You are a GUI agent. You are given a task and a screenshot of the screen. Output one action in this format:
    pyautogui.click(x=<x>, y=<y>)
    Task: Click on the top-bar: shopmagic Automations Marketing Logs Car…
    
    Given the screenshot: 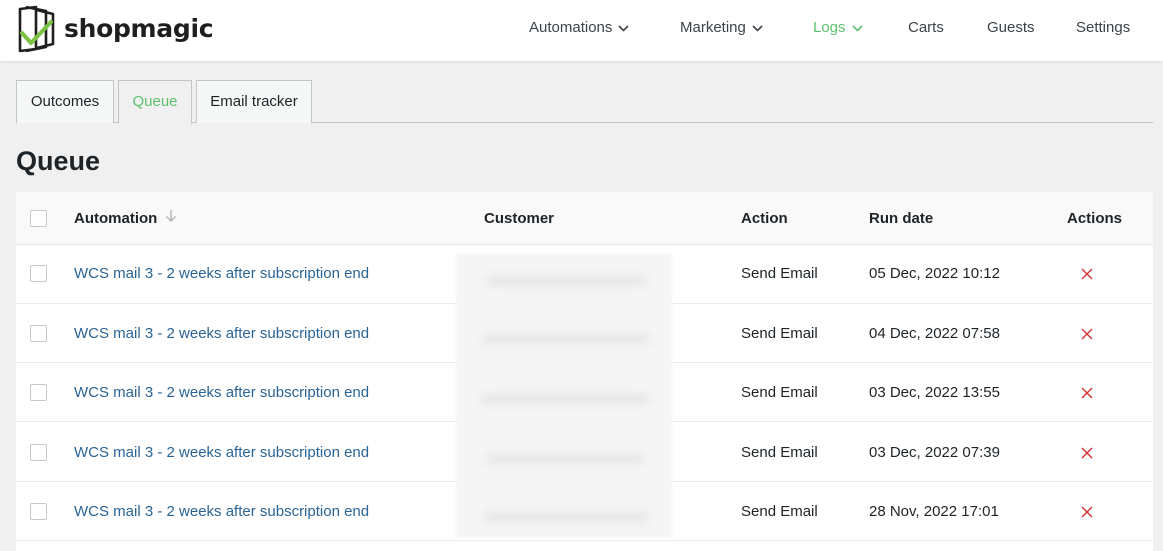 What is the action you would take?
    pyautogui.click(x=581, y=30)
    